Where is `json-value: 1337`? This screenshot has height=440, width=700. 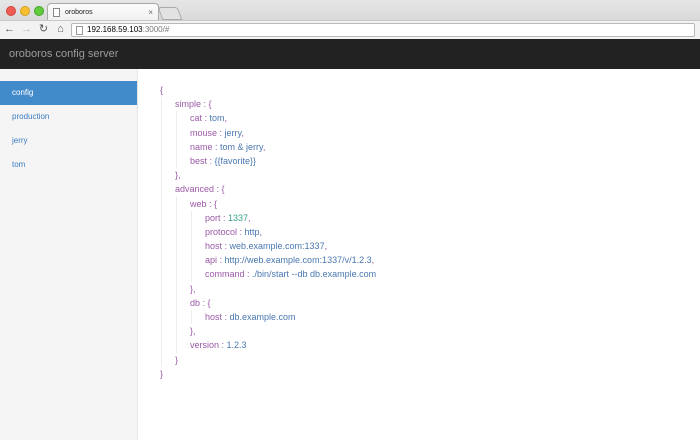 json-value: 1337 is located at coordinates (238, 217).